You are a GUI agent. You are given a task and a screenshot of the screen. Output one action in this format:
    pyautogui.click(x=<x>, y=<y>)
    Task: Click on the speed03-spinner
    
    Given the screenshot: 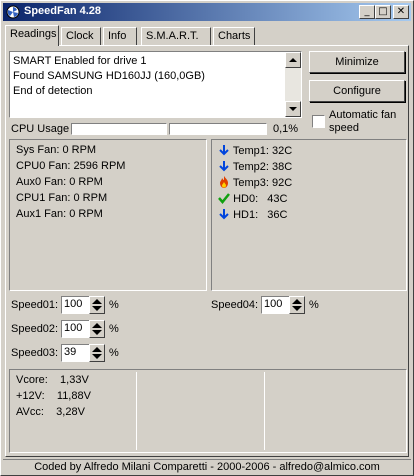 What is the action you would take?
    pyautogui.click(x=97, y=353)
    